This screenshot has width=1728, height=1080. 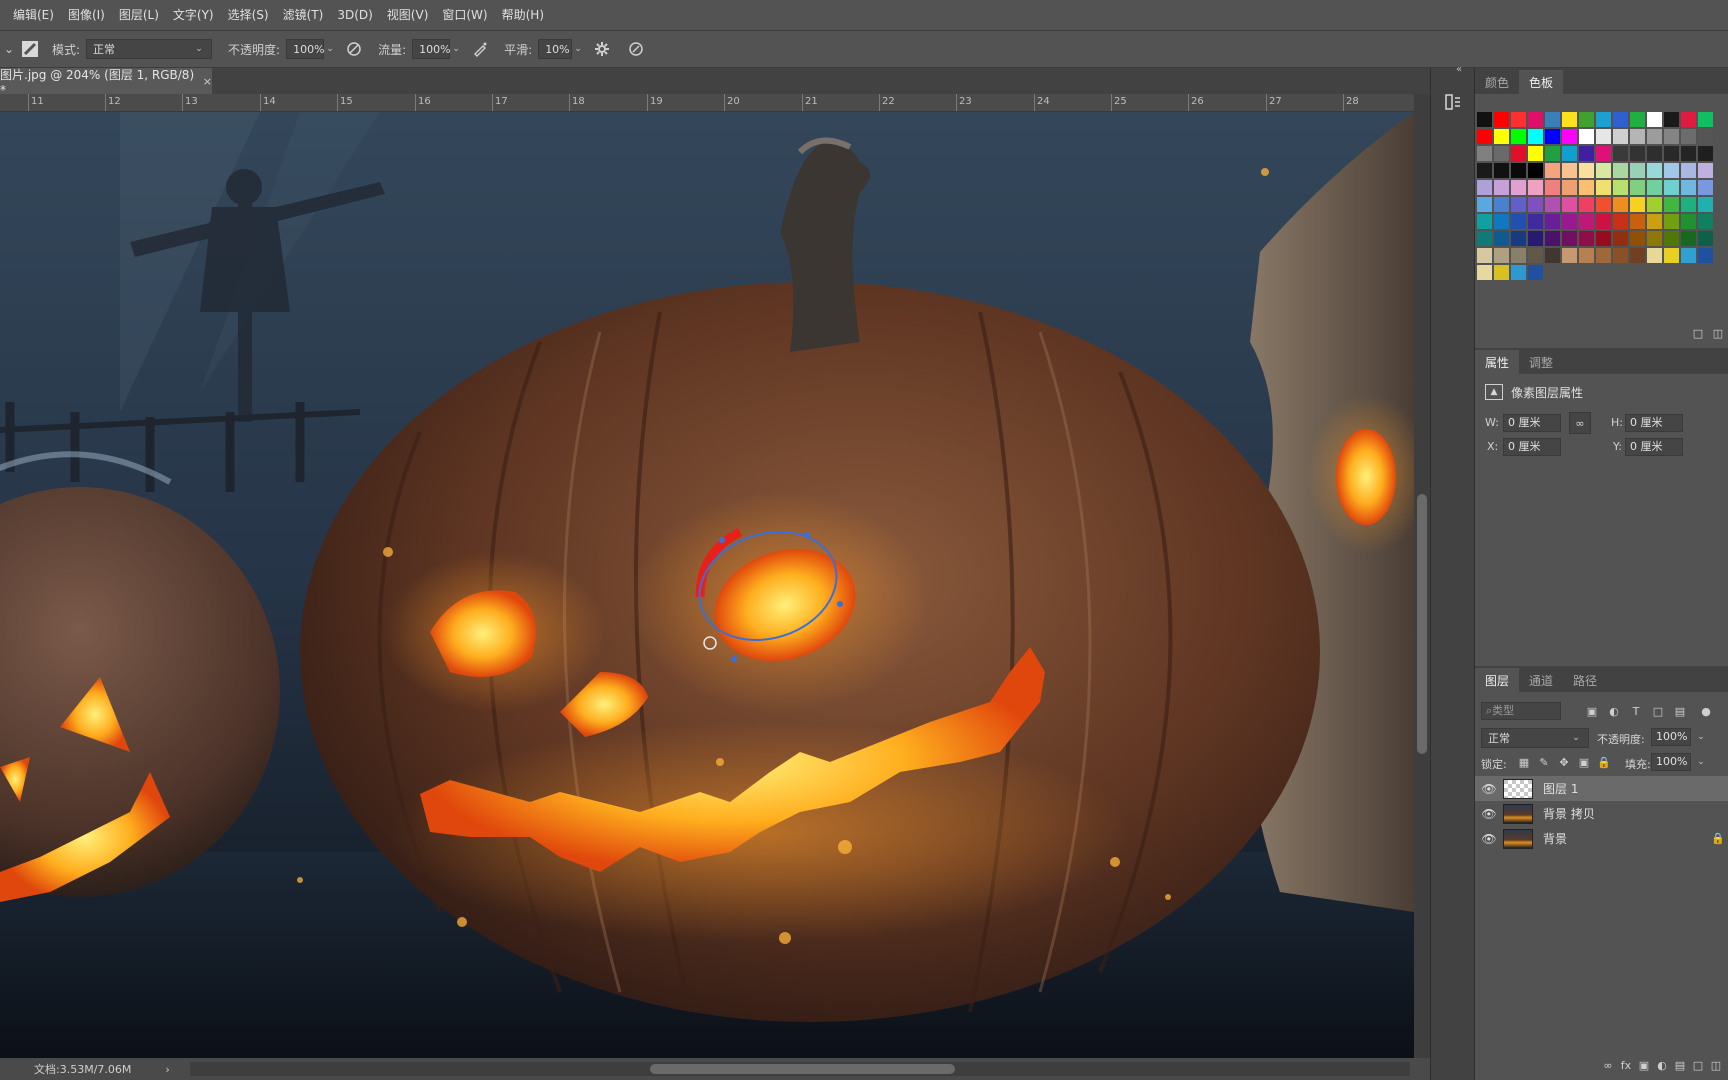 What do you see at coordinates (9, 49) in the screenshot?
I see `tool-preset-chevron-icon: ⌄` at bounding box center [9, 49].